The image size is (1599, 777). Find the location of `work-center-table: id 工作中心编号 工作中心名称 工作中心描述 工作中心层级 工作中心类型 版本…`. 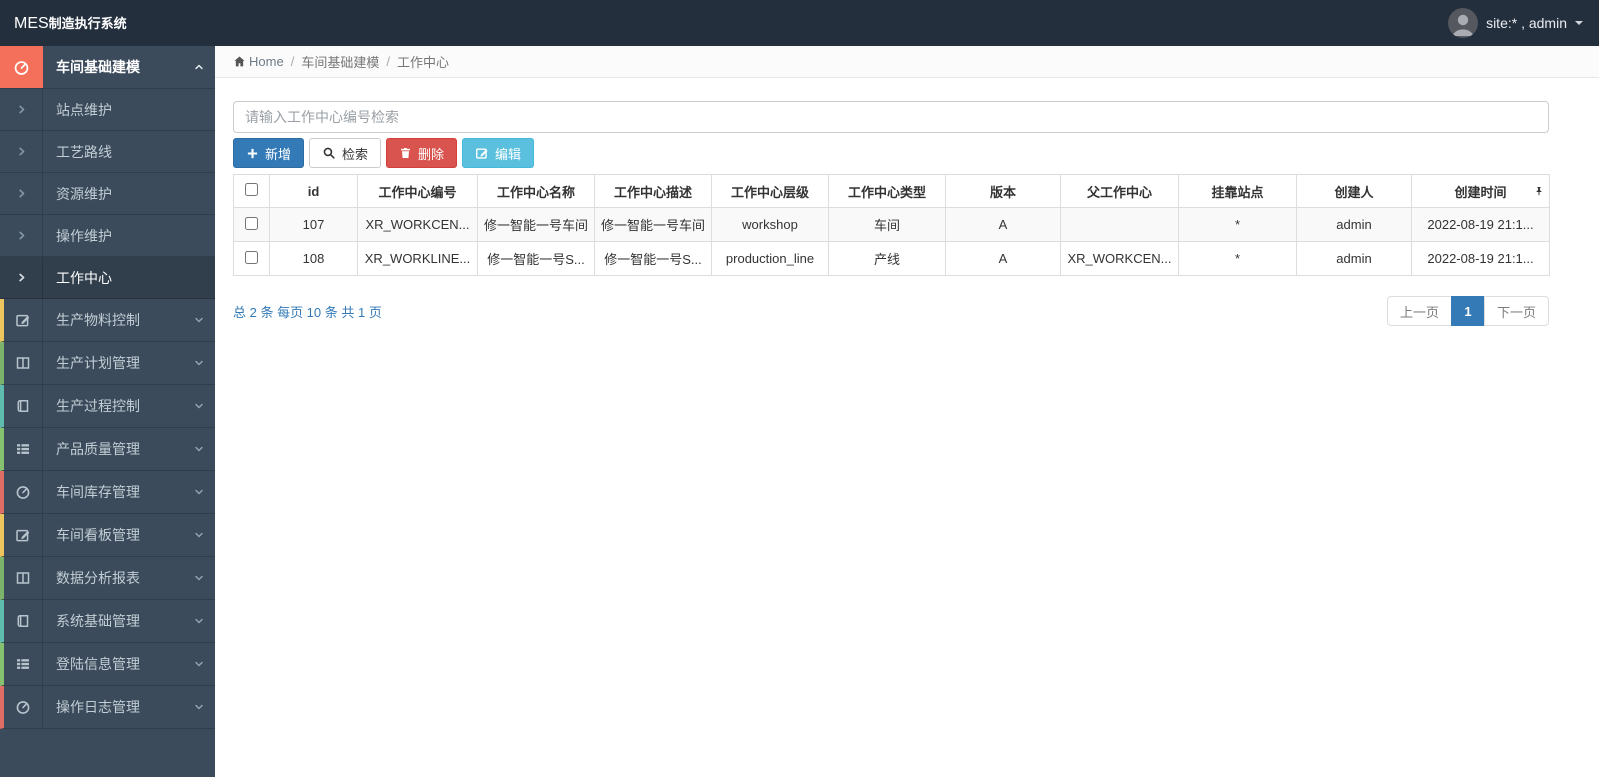

work-center-table: id 工作中心编号 工作中心名称 工作中心描述 工作中心层级 工作中心类型 版本… is located at coordinates (891, 225).